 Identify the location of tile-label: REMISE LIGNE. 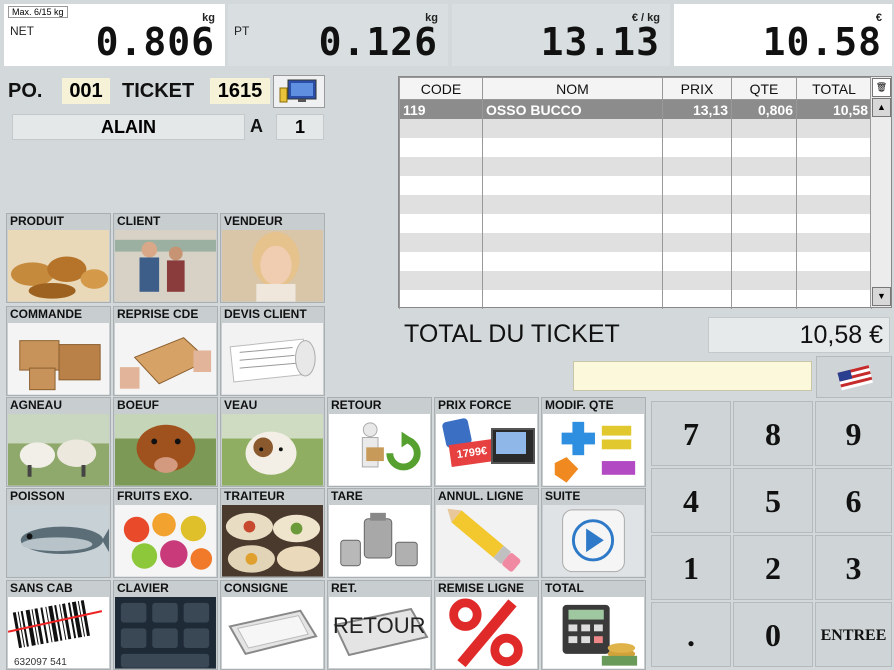
(481, 588).